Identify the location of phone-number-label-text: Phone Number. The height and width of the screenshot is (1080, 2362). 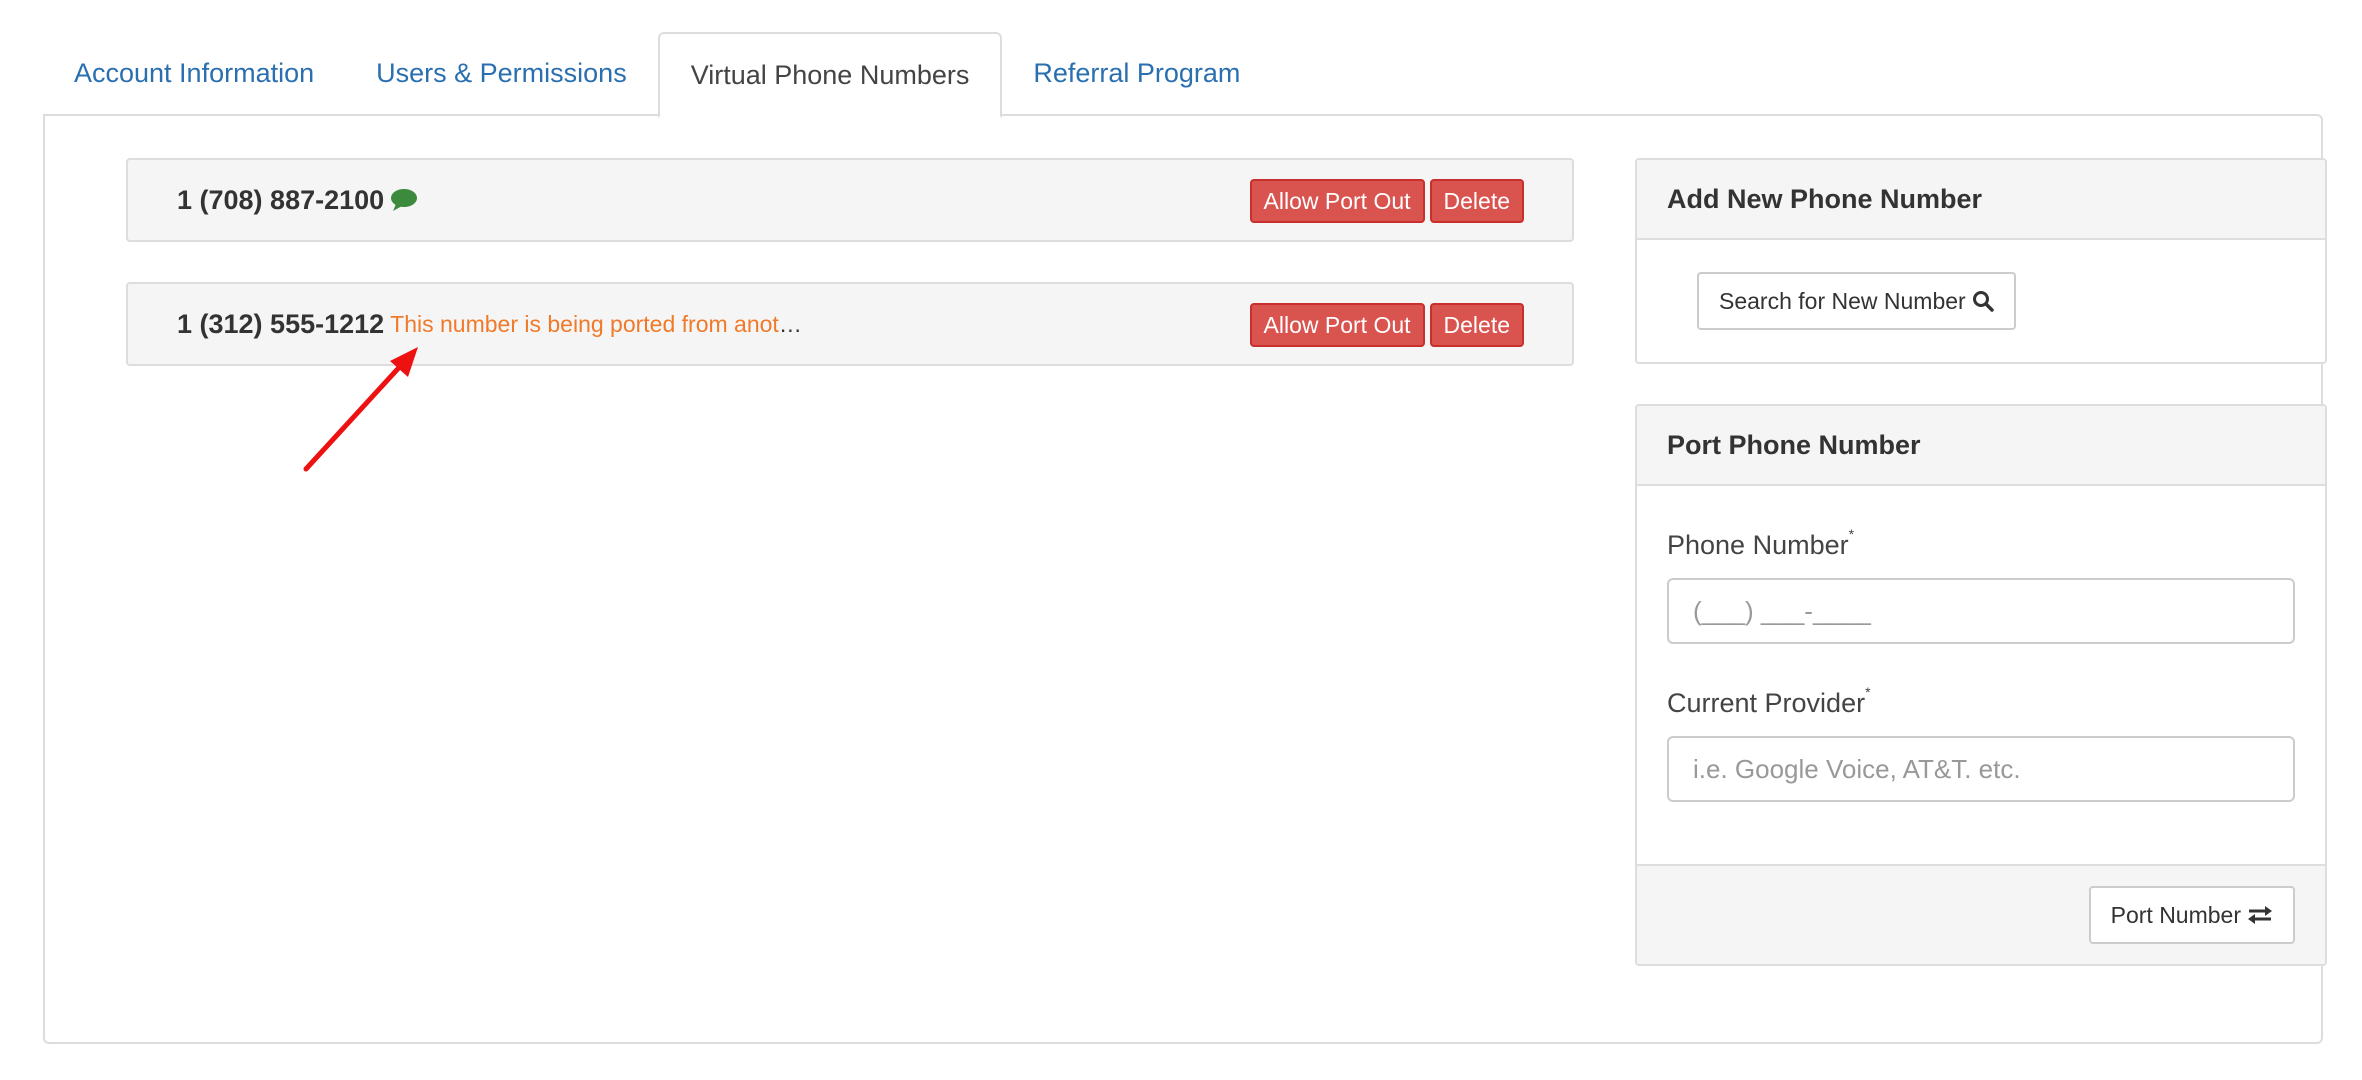
(1758, 545).